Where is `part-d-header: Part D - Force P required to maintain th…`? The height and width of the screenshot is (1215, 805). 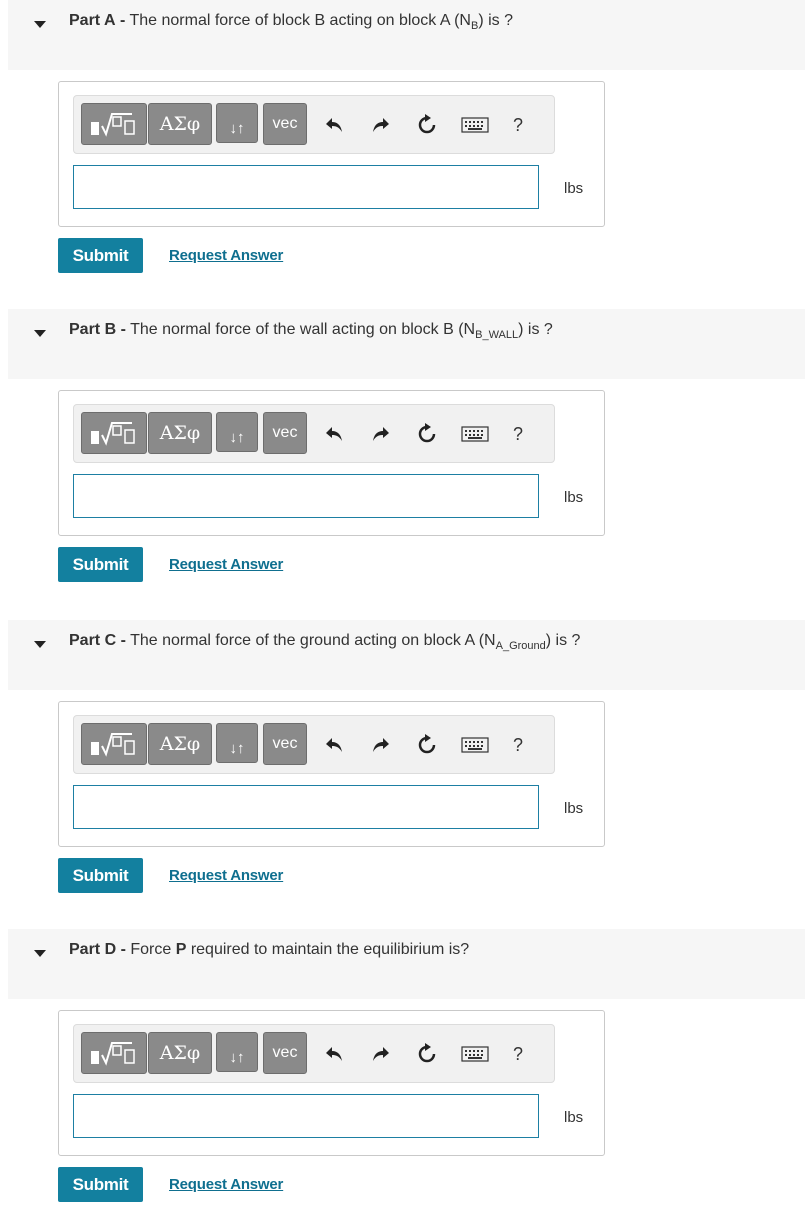
part-d-header: Part D - Force P required to maintain th… is located at coordinates (406, 964).